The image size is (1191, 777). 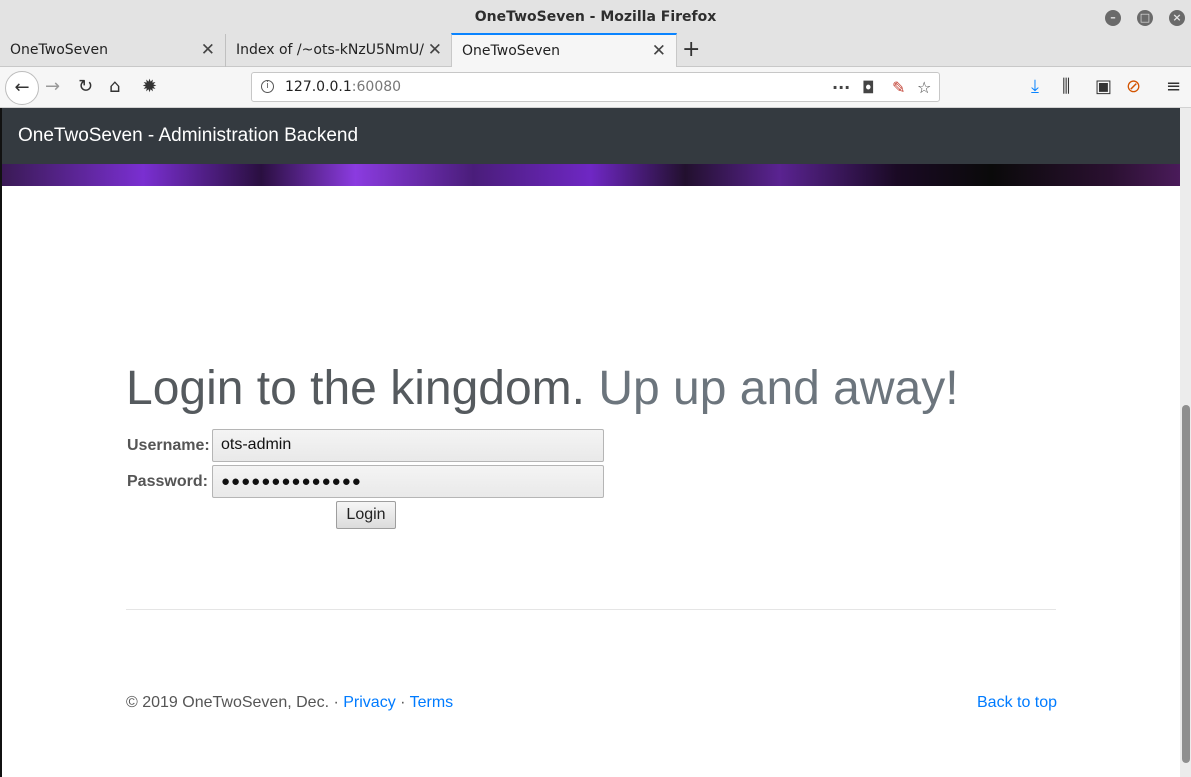 I want to click on tab-onetwoseven-active: OneTwoSeven ✕, so click(x=564, y=50).